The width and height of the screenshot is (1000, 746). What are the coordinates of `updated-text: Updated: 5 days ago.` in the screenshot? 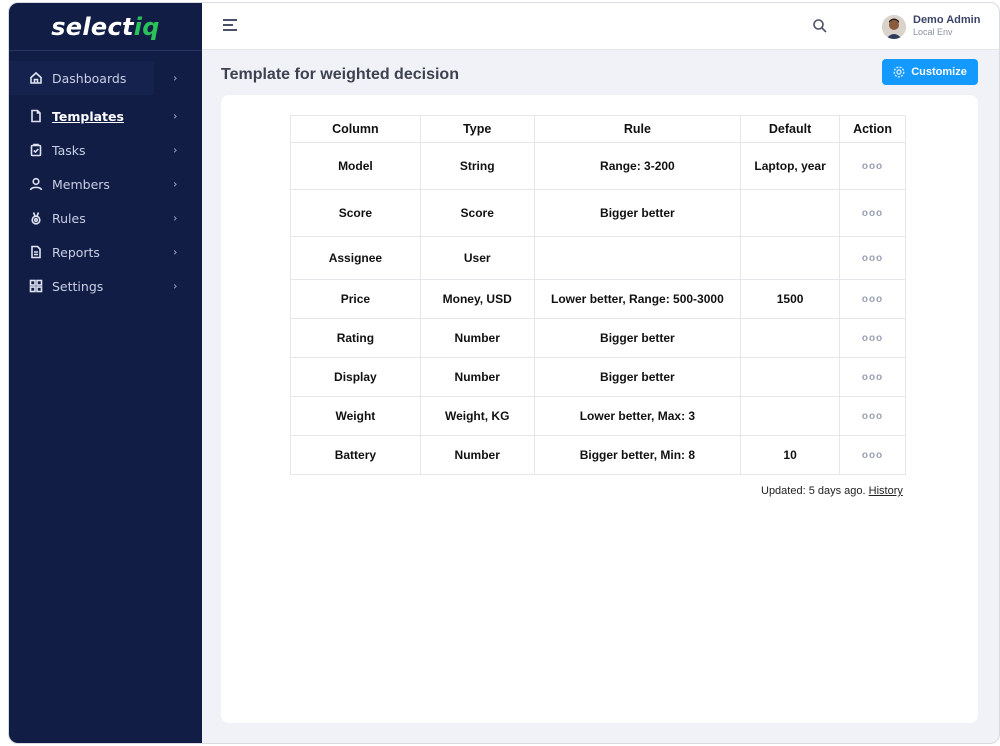 It's located at (813, 491).